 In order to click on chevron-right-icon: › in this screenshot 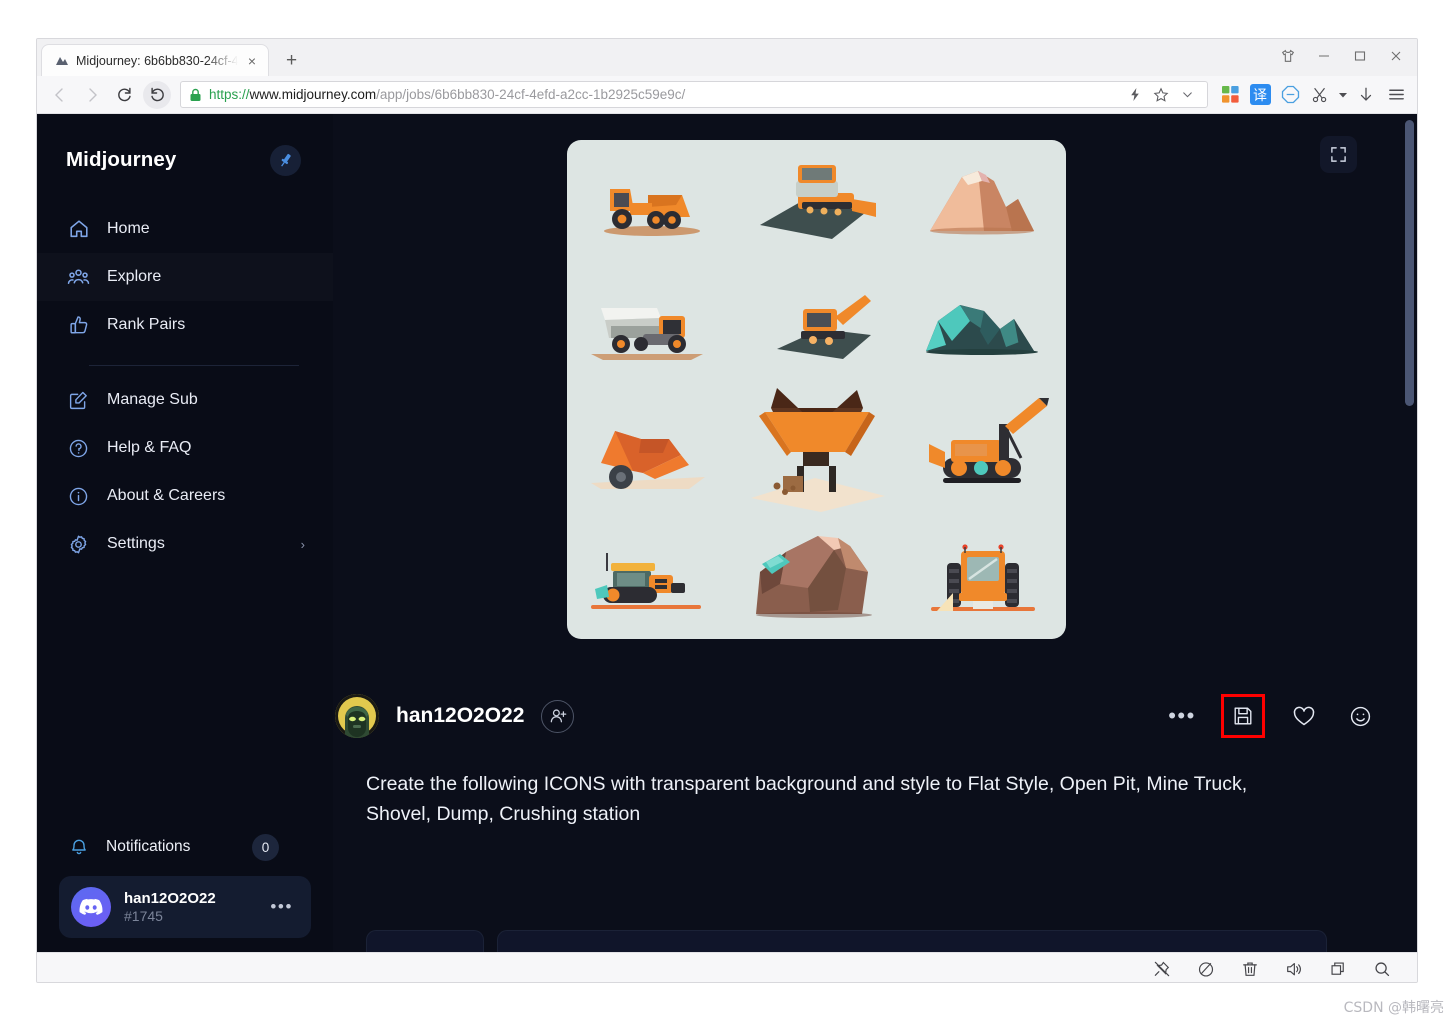, I will do `click(302, 544)`.